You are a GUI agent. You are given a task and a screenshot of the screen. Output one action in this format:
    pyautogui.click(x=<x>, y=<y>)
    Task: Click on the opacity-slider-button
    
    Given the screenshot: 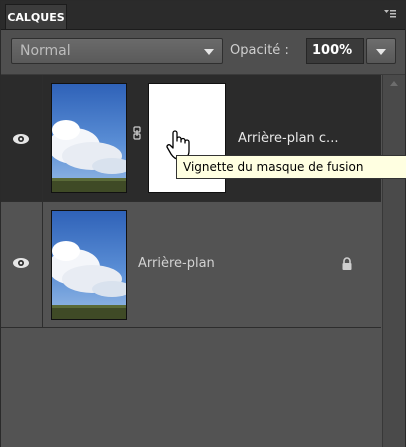 What is the action you would take?
    pyautogui.click(x=381, y=51)
    